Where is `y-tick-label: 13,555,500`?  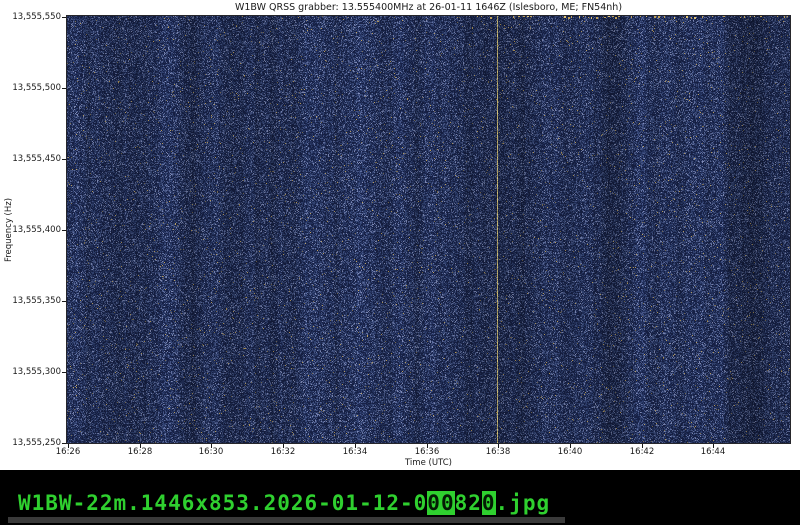
y-tick-label: 13,555,500 is located at coordinates (36, 88).